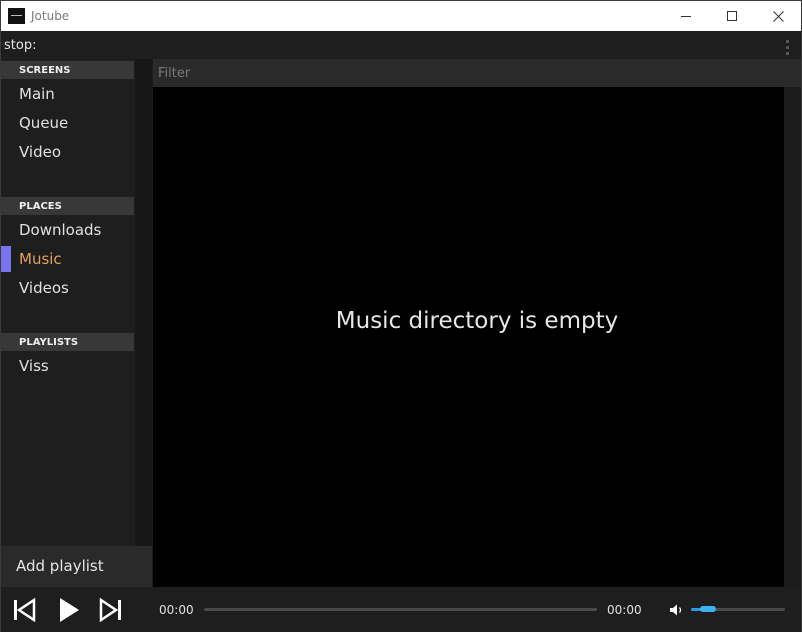 The height and width of the screenshot is (632, 802). I want to click on sidebar-item-music: Music, so click(67, 259).